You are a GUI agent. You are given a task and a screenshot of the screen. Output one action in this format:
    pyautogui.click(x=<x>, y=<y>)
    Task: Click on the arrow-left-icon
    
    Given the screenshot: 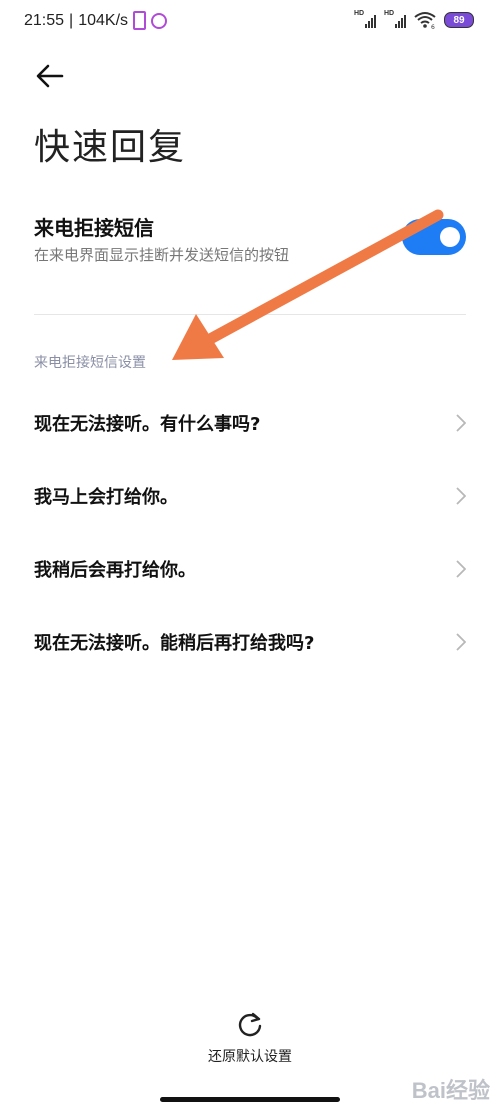 What is the action you would take?
    pyautogui.click(x=50, y=76)
    